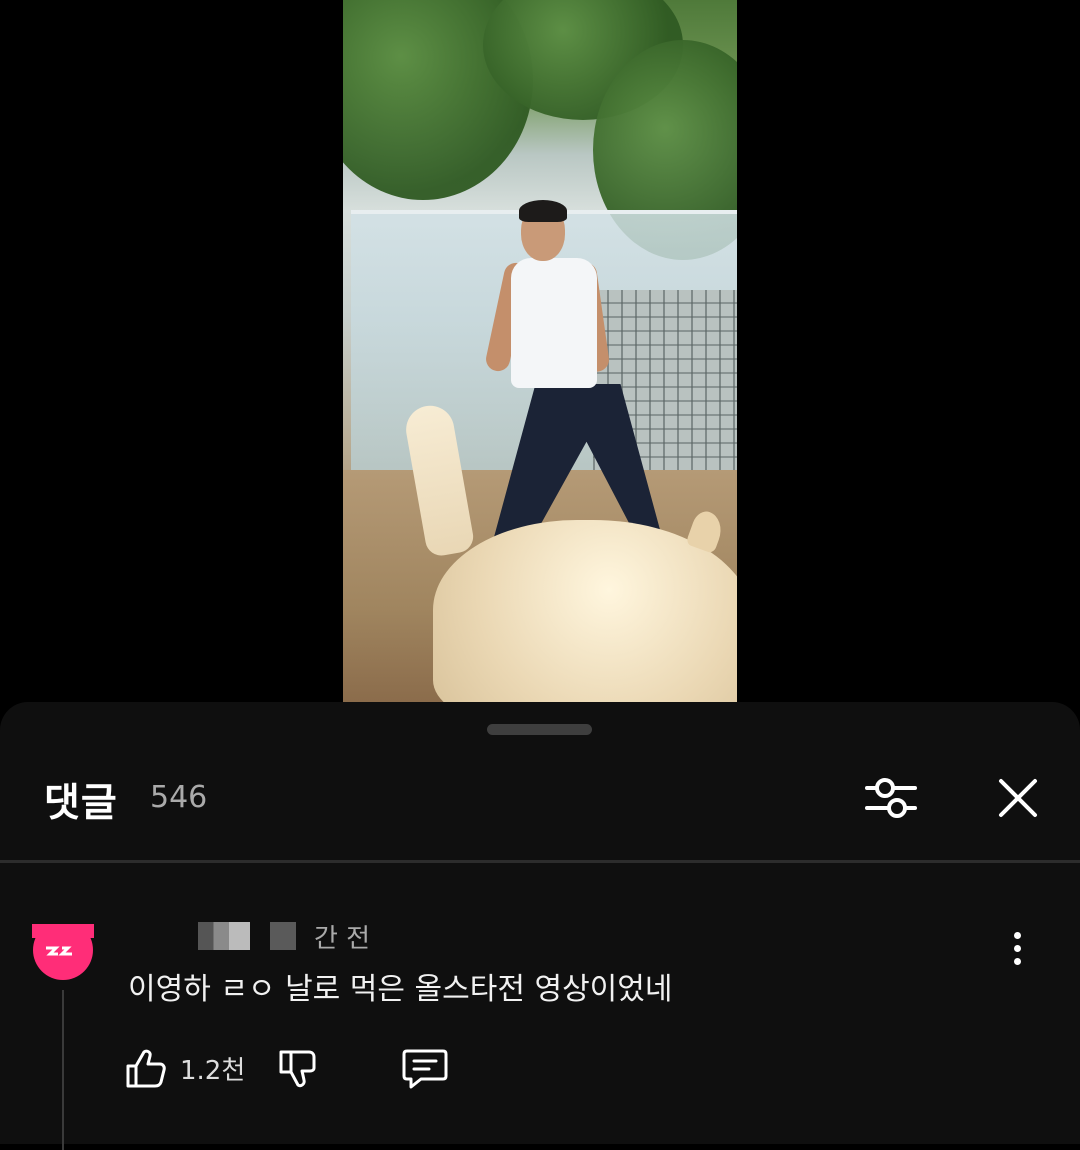 This screenshot has width=1080, height=1150. What do you see at coordinates (539, 729) in the screenshot?
I see `drag-handle` at bounding box center [539, 729].